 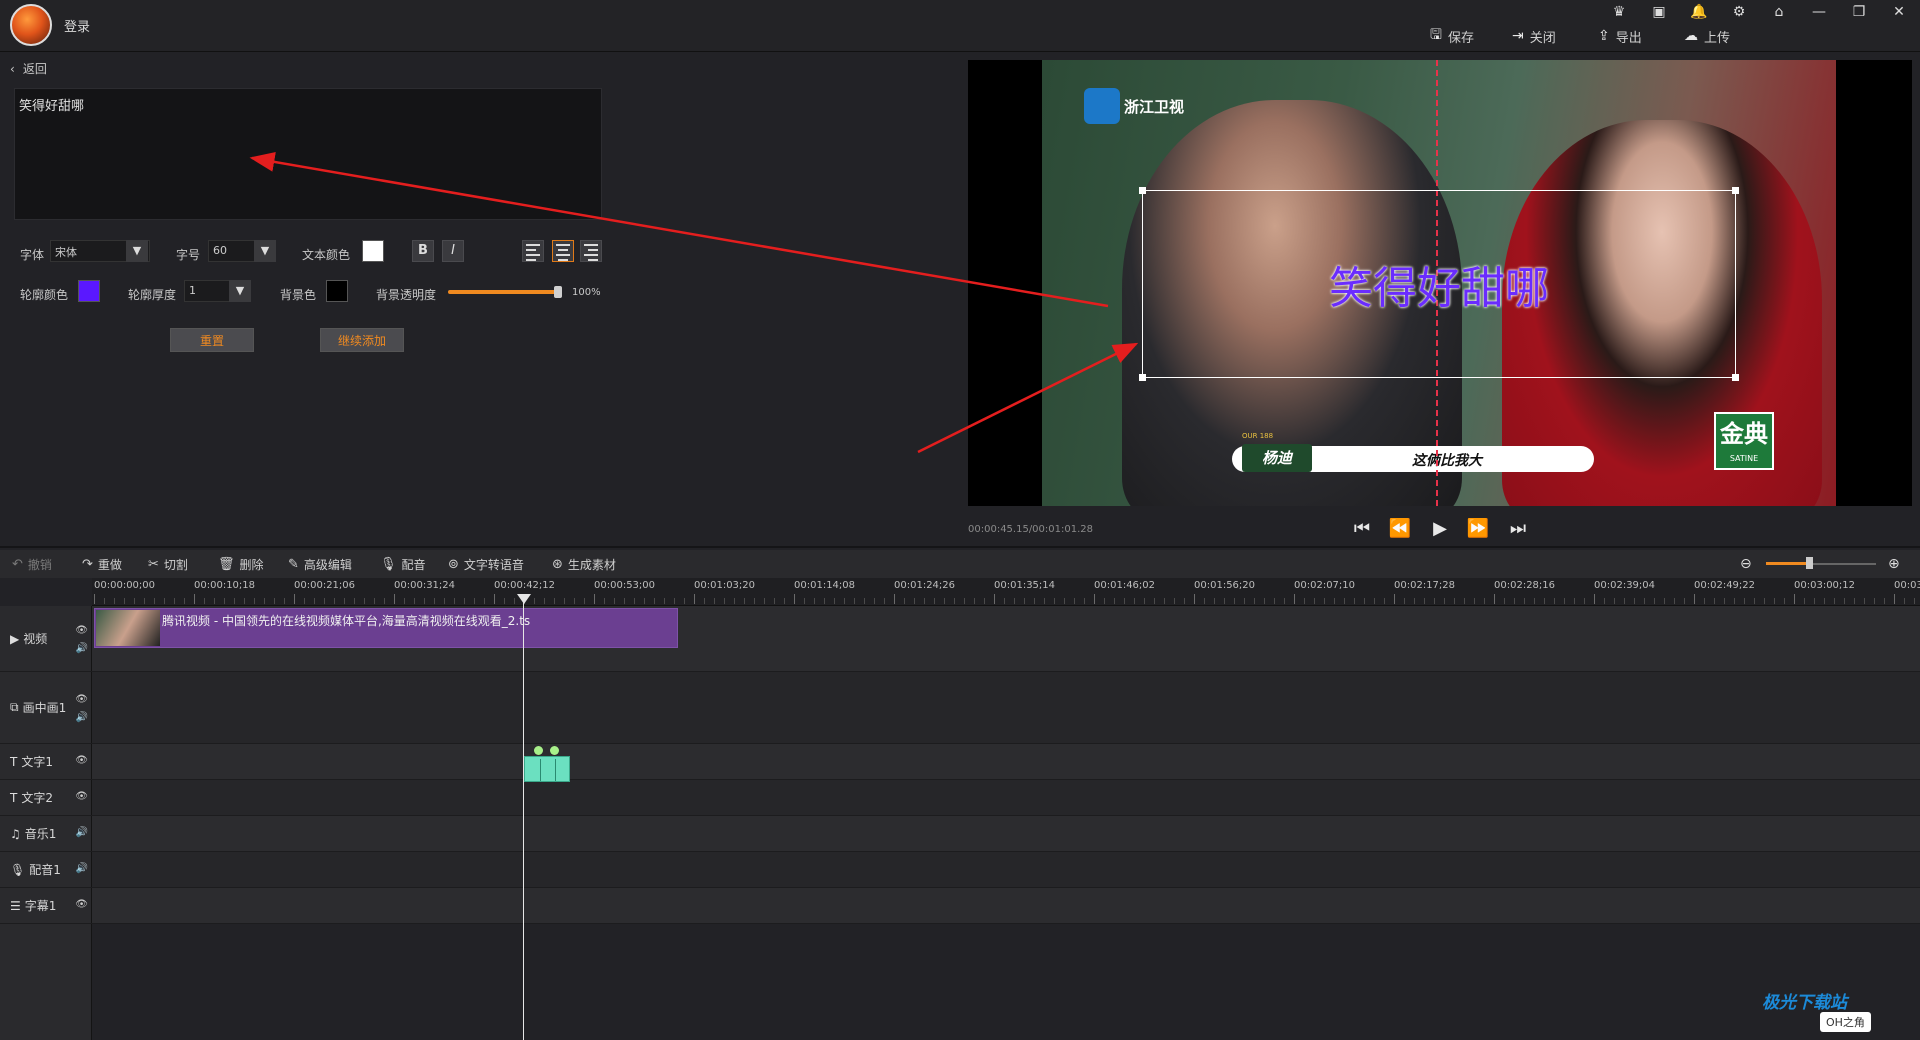 What do you see at coordinates (308, 154) in the screenshot?
I see `text-input: 笑得好甜哪` at bounding box center [308, 154].